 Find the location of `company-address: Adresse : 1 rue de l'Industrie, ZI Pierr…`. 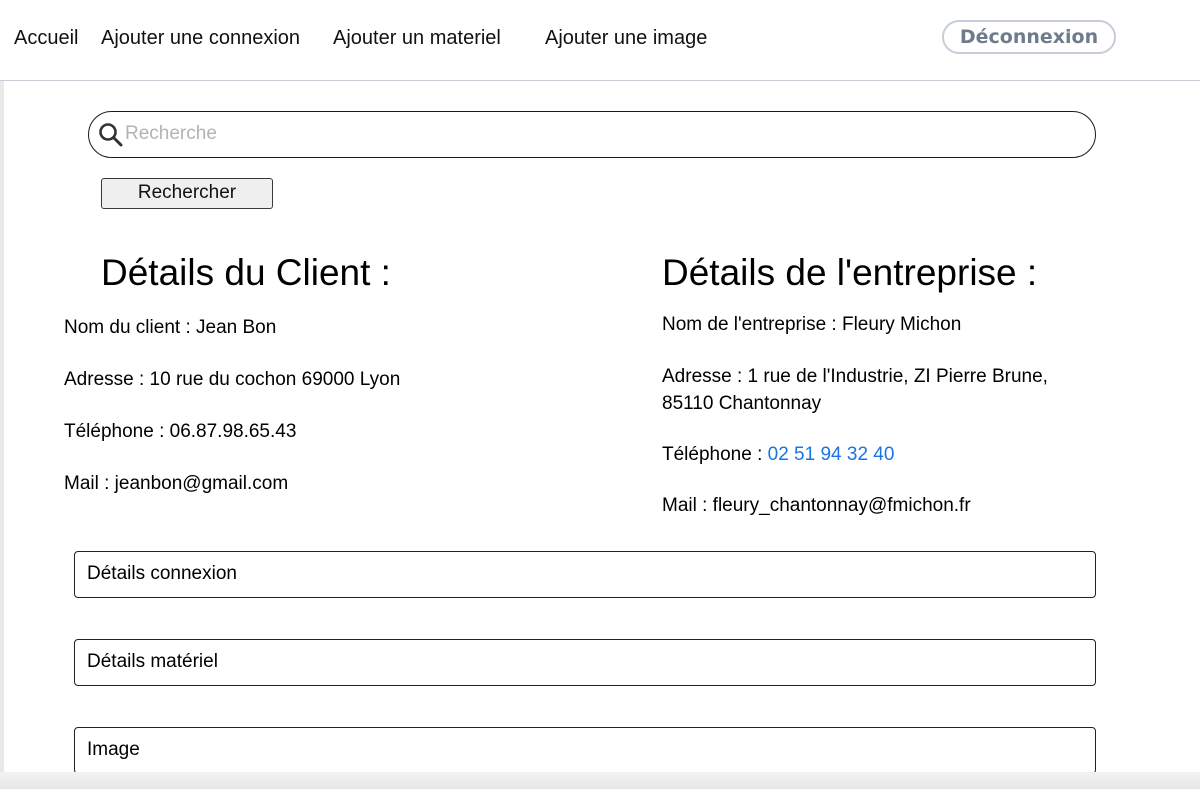

company-address: Adresse : 1 rue de l'Industrie, ZI Pierr… is located at coordinates (855, 390).